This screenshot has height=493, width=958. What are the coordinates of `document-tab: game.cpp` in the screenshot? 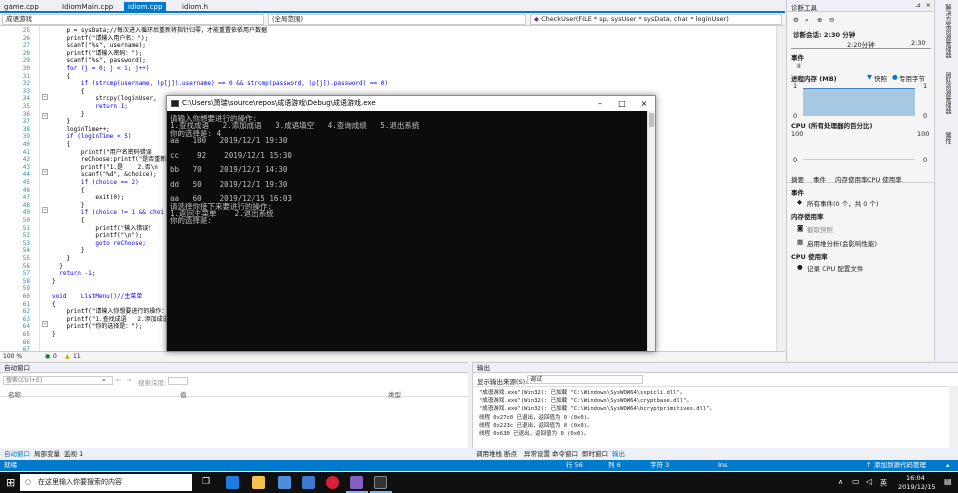 It's located at (21, 7).